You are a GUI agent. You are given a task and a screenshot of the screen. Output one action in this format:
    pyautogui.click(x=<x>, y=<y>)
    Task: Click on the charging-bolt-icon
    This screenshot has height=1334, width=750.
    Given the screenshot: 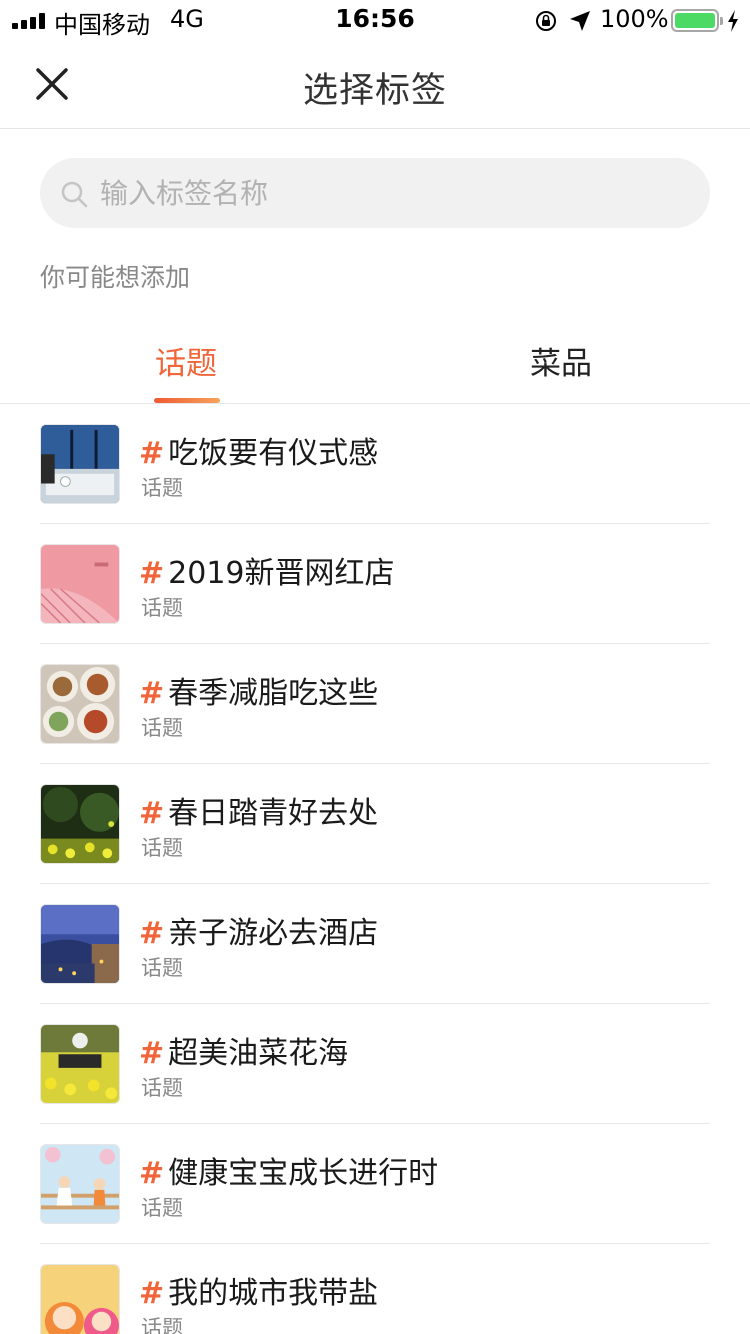 What is the action you would take?
    pyautogui.click(x=733, y=21)
    